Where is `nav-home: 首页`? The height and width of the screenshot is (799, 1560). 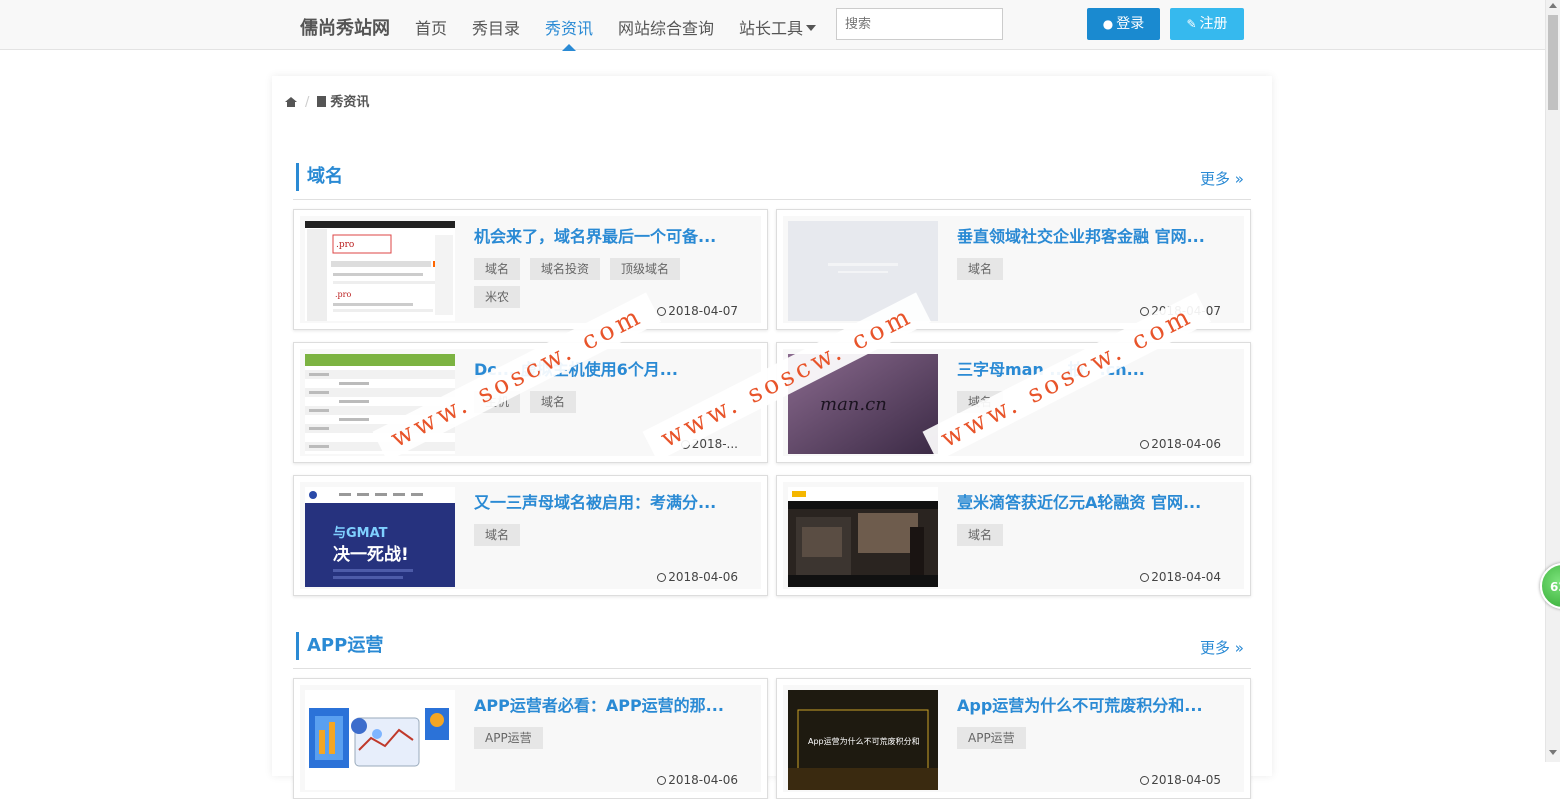
nav-home: 首页 is located at coordinates (431, 27).